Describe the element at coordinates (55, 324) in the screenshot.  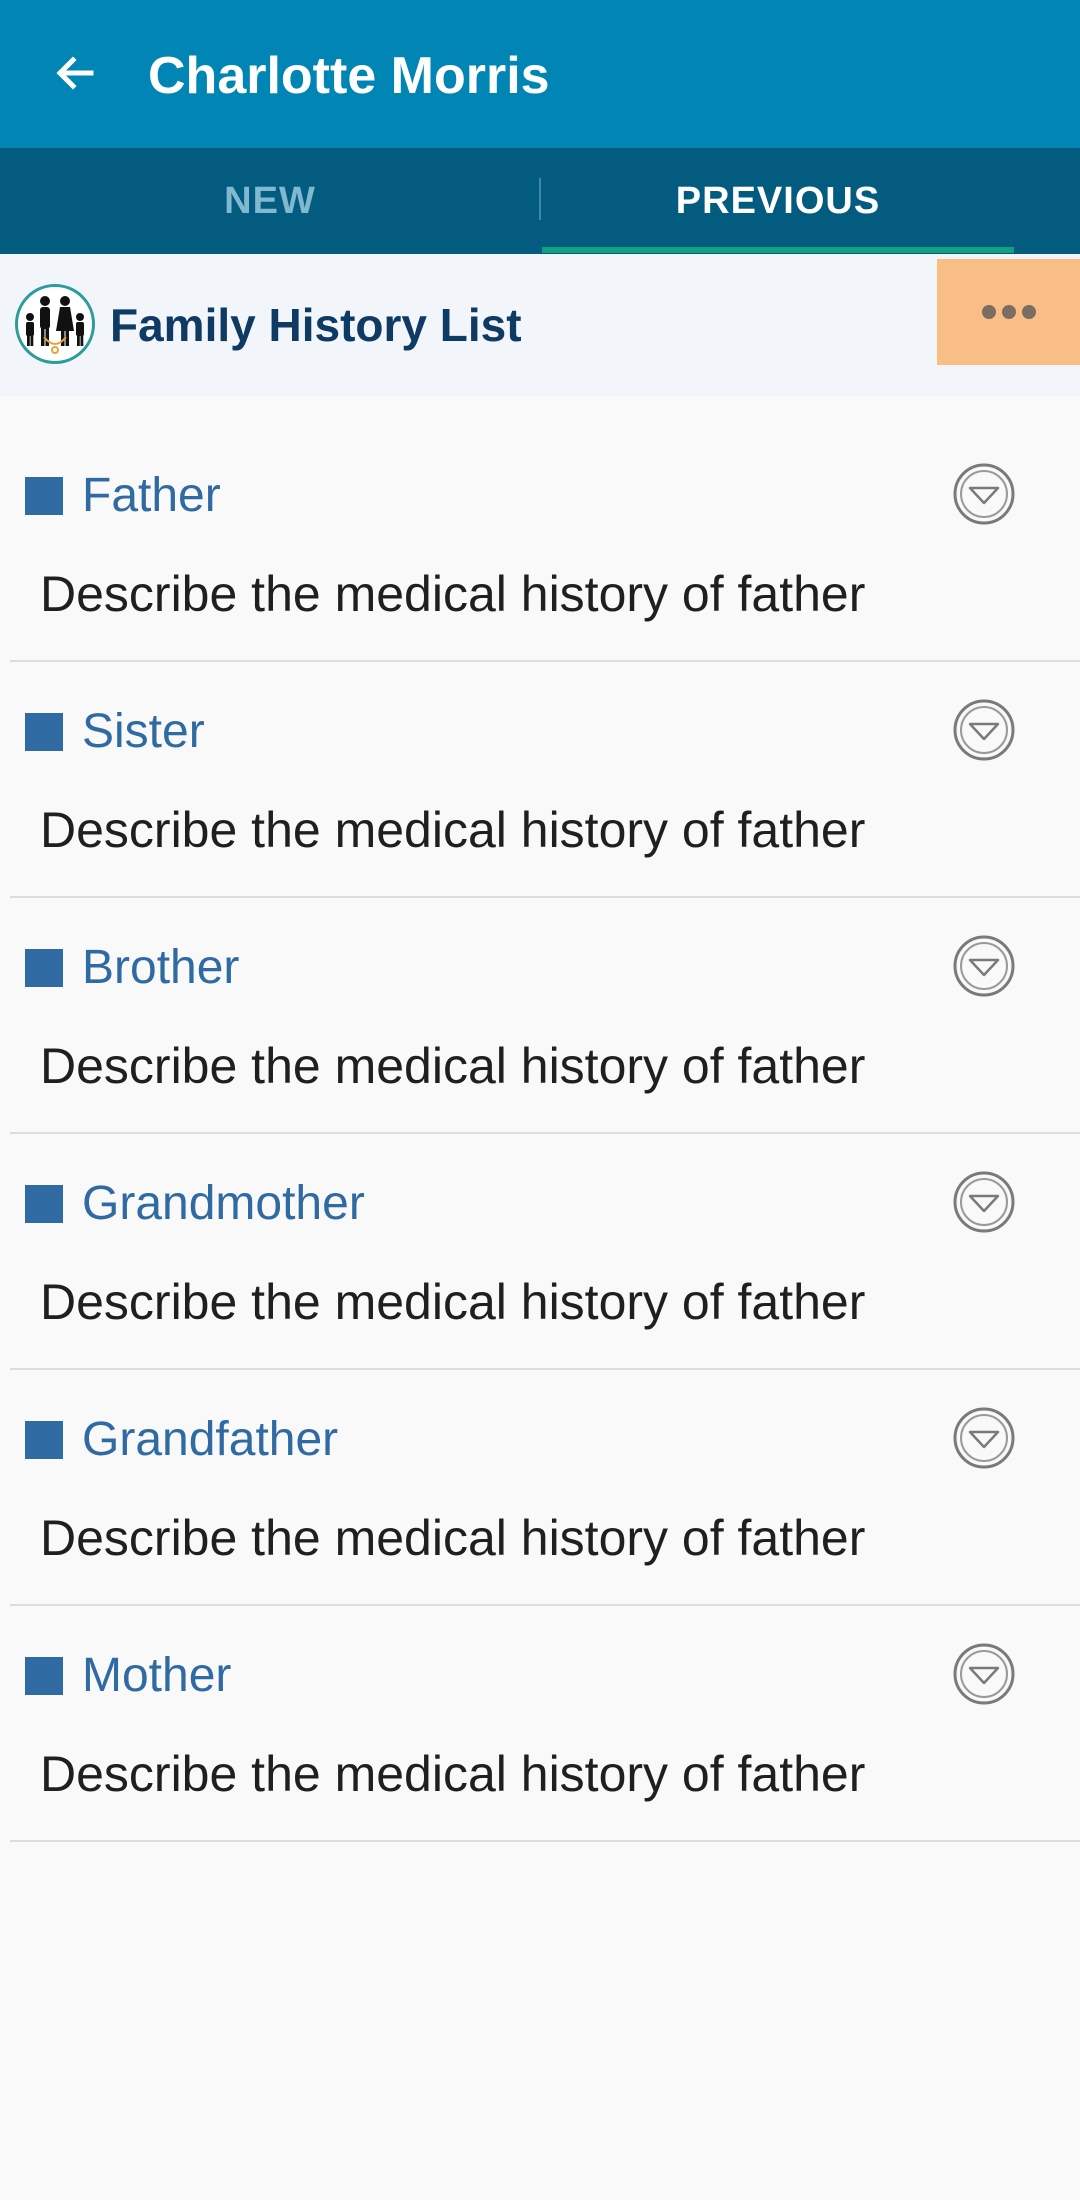
I see `family-icon` at that location.